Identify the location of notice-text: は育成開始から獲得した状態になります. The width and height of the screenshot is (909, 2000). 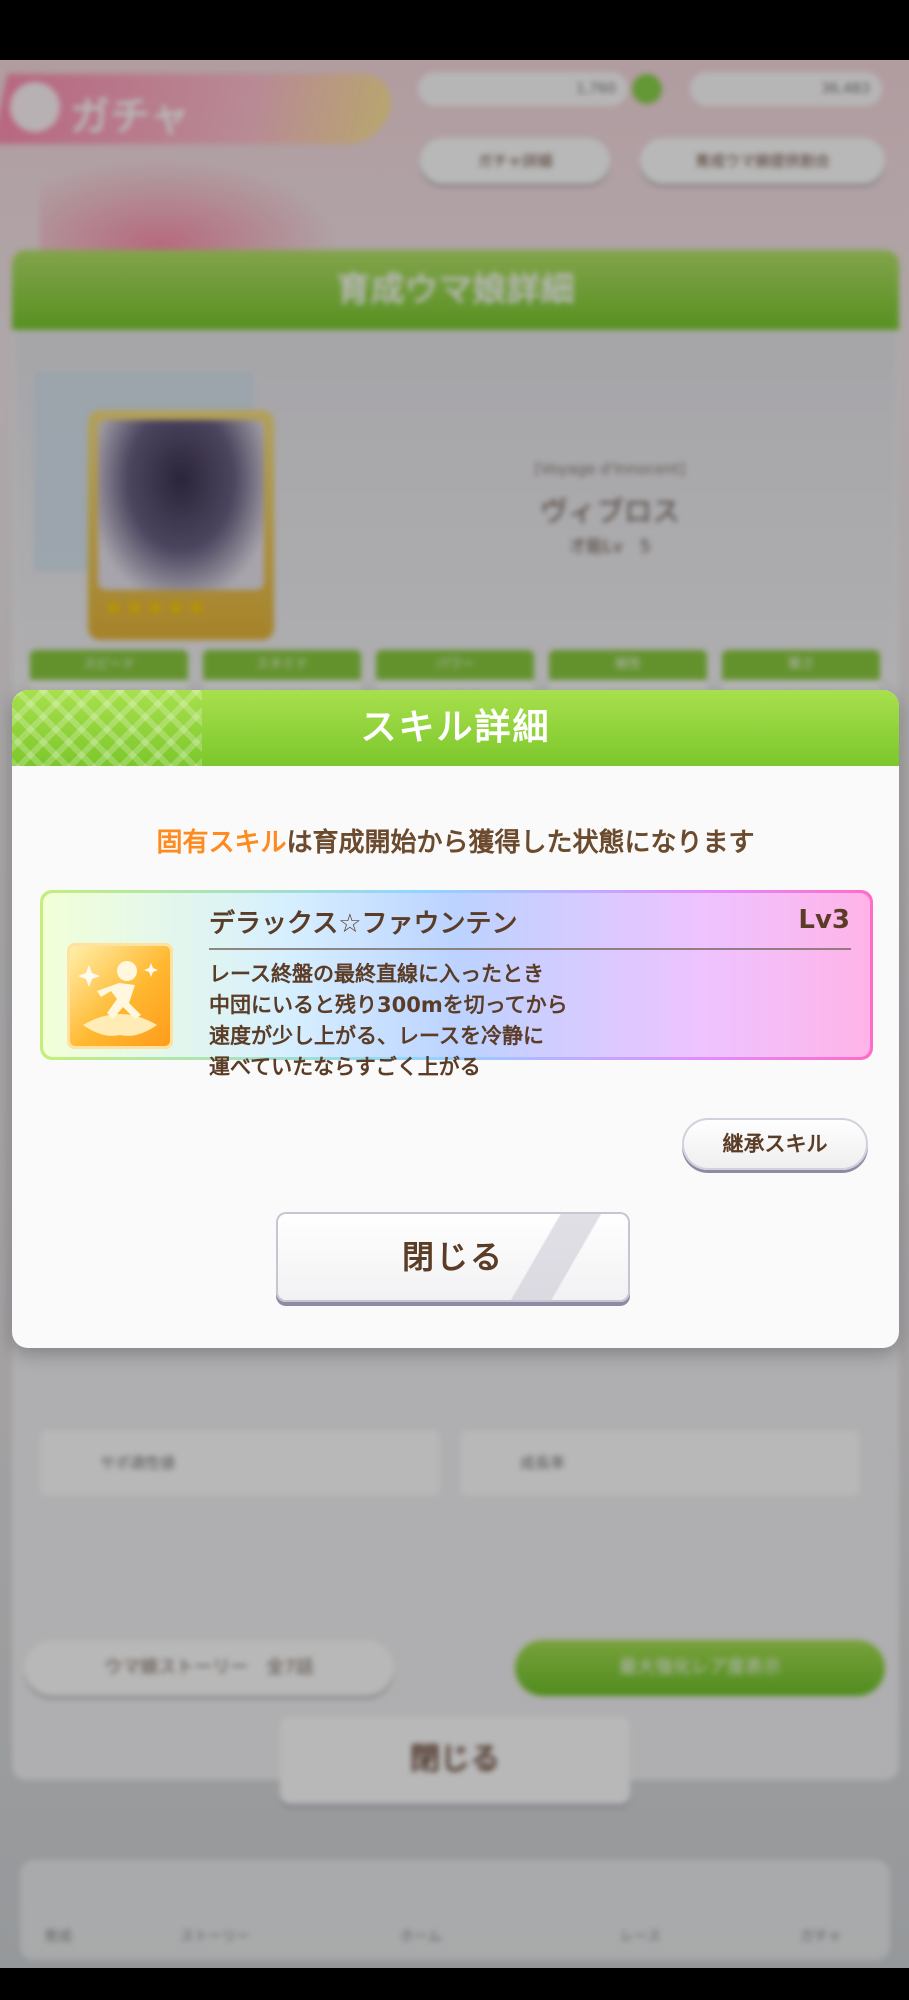
(520, 843).